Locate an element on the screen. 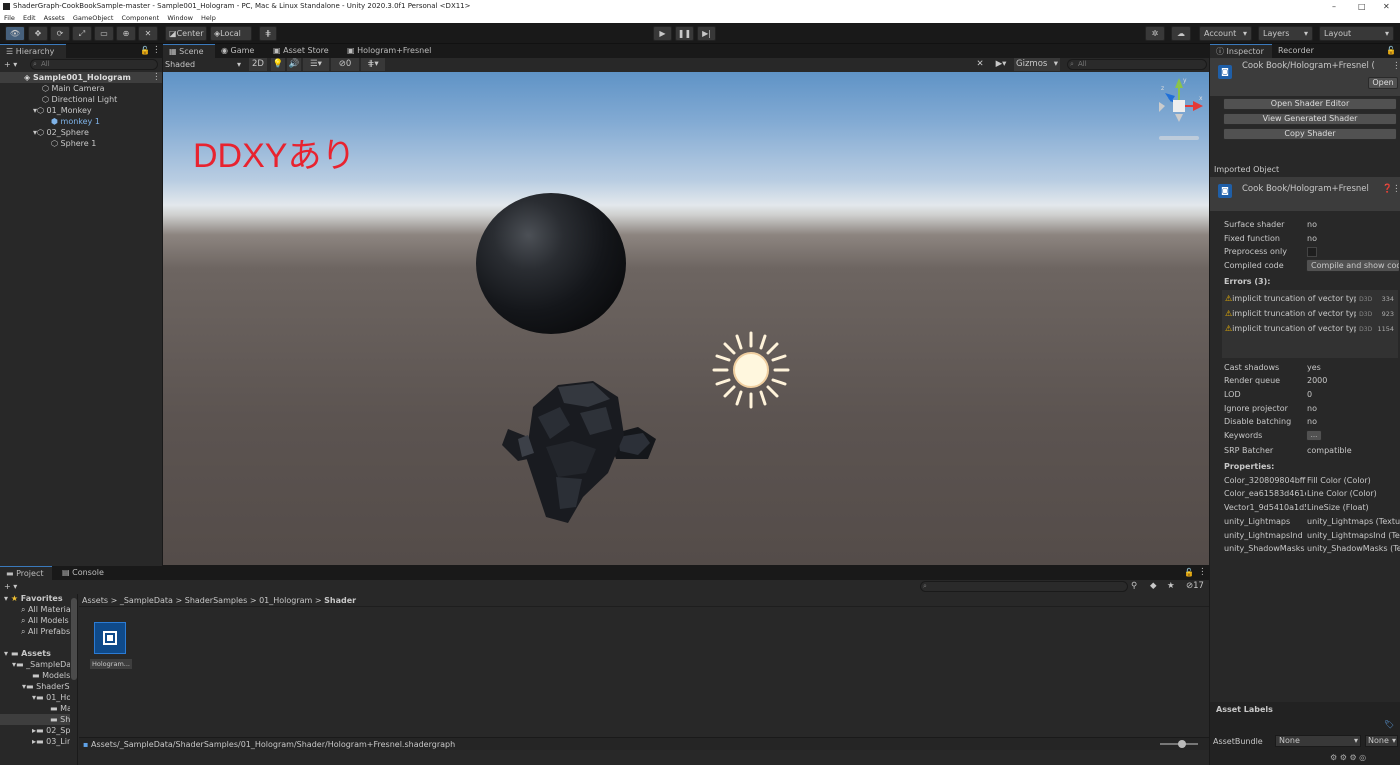 The image size is (1400, 765). hierarchy-item-02-sphere: ▾⬡ 02_Sphere is located at coordinates (61, 132).